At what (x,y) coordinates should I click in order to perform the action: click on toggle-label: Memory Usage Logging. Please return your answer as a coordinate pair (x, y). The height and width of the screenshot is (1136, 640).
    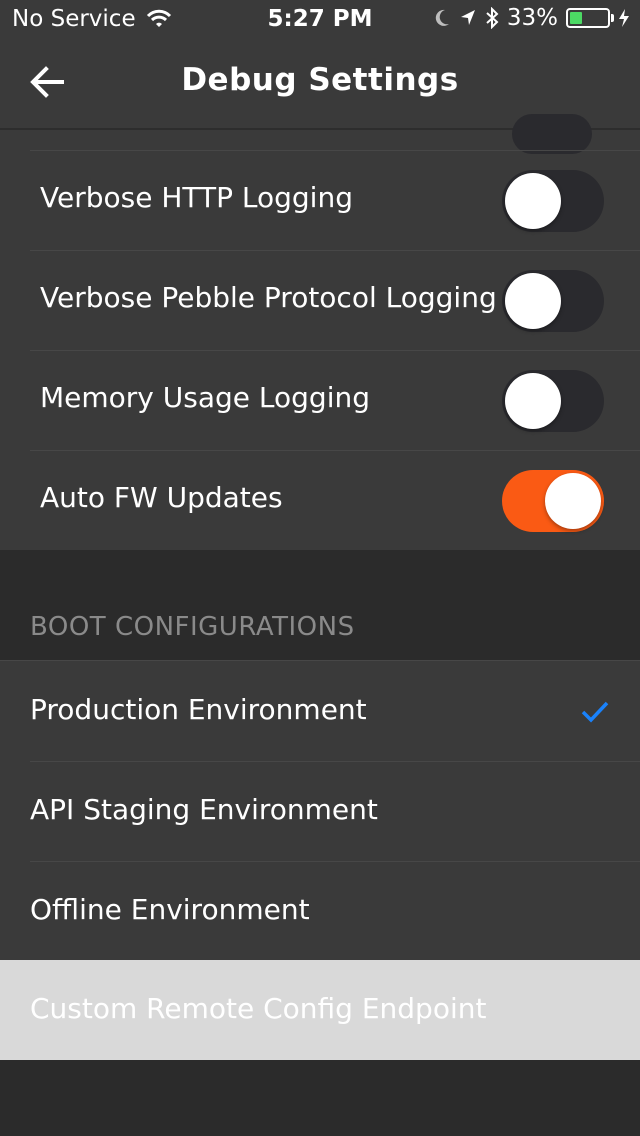
    Looking at the image, I should click on (205, 397).